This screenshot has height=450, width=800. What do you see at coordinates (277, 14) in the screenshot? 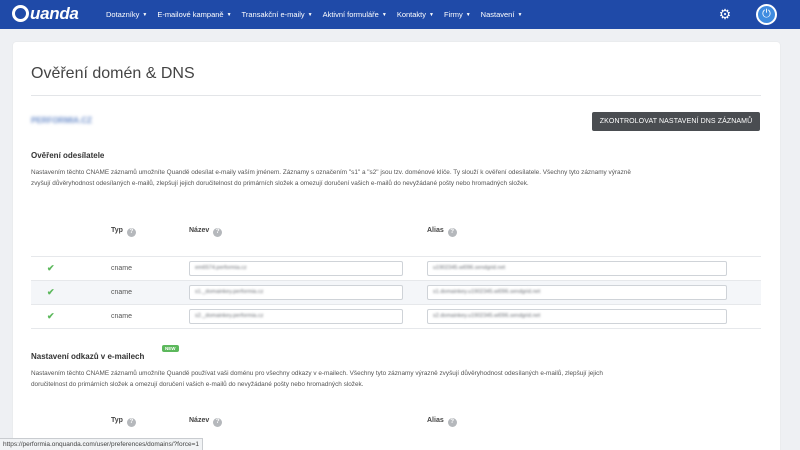
I see `menu-item-transakcni-emaily: Transakční e-maily ▼` at bounding box center [277, 14].